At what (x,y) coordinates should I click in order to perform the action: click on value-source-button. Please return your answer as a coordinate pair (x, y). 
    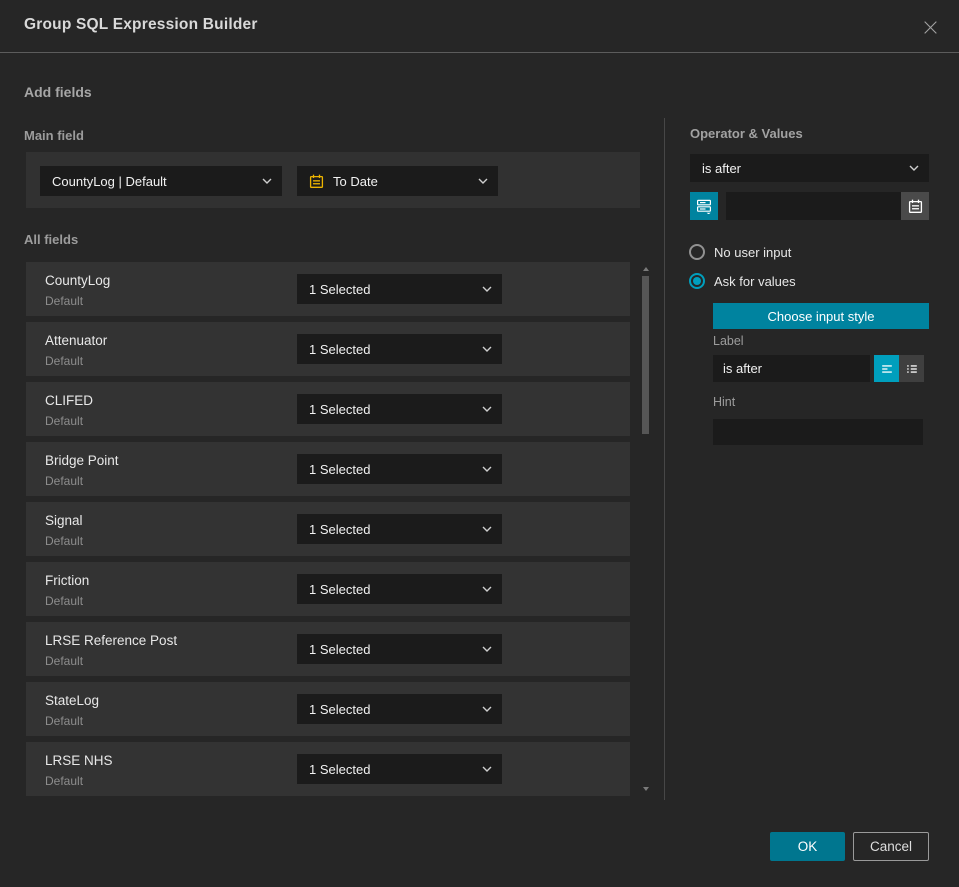
    Looking at the image, I should click on (704, 206).